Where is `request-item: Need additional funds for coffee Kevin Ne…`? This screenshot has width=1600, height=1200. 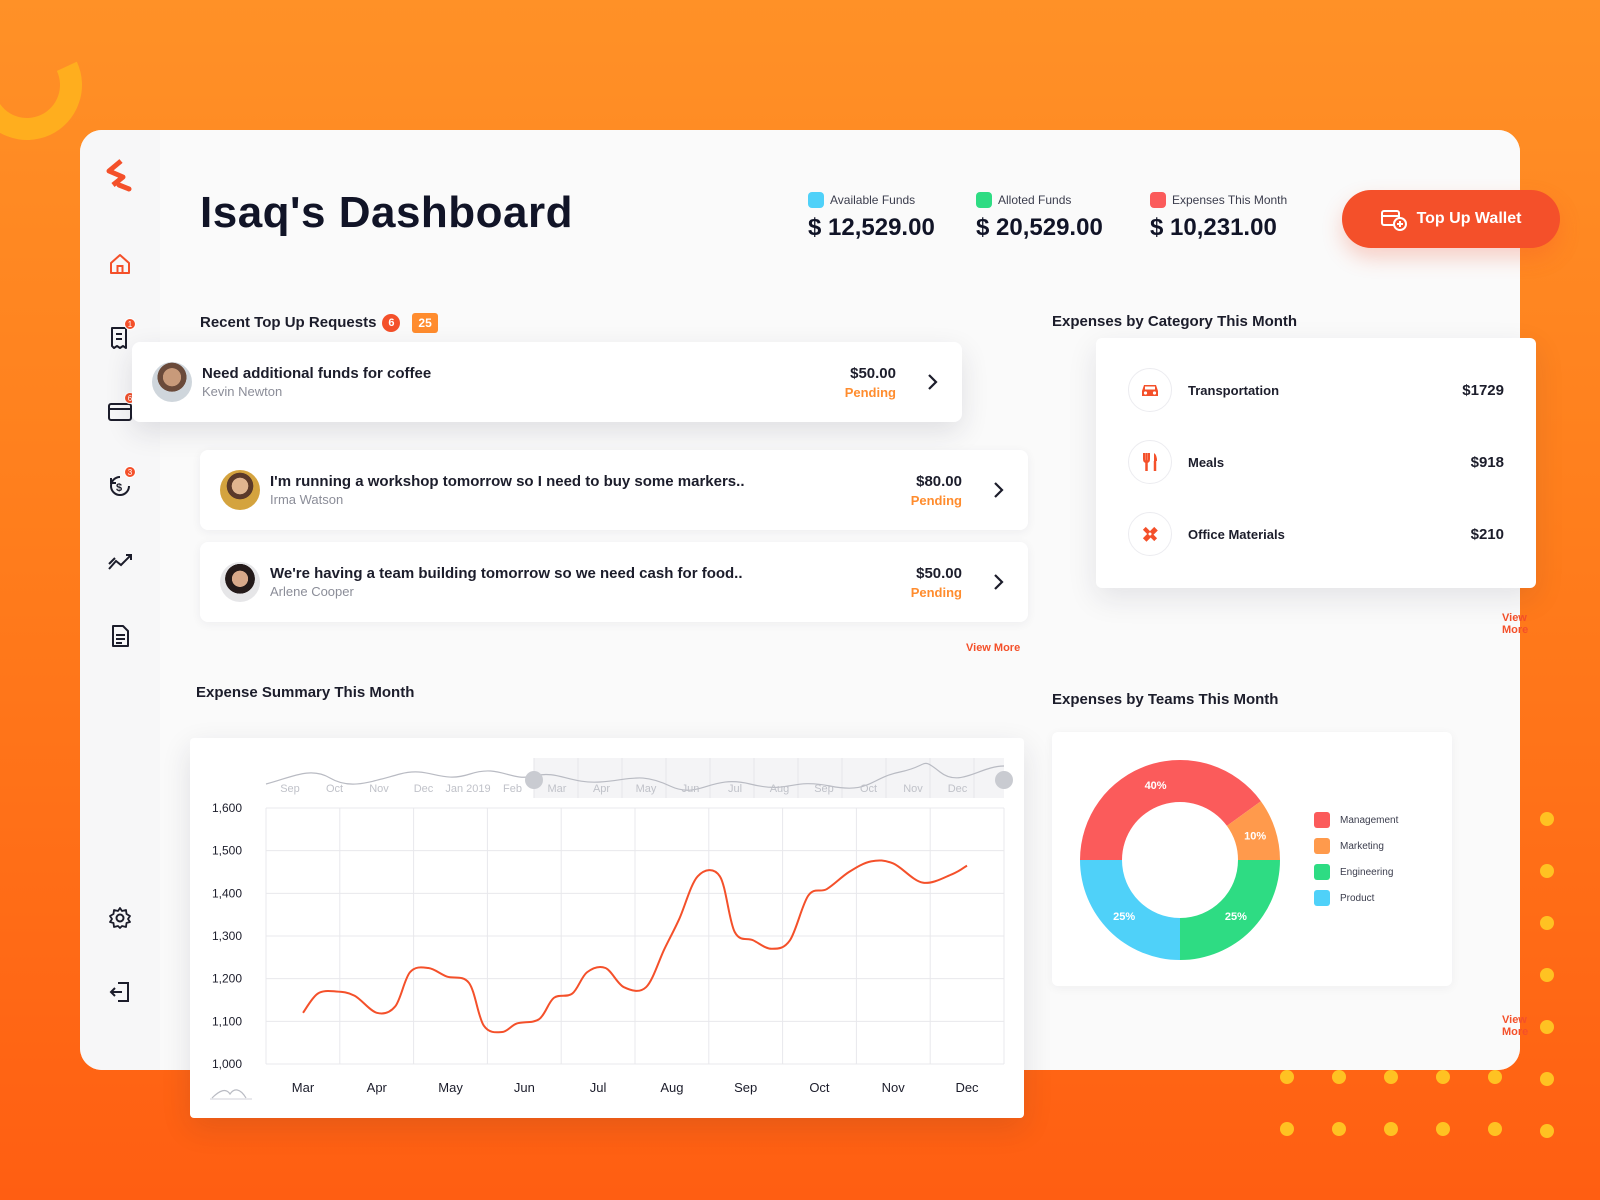
request-item: Need additional funds for coffee Kevin Ne… is located at coordinates (547, 382).